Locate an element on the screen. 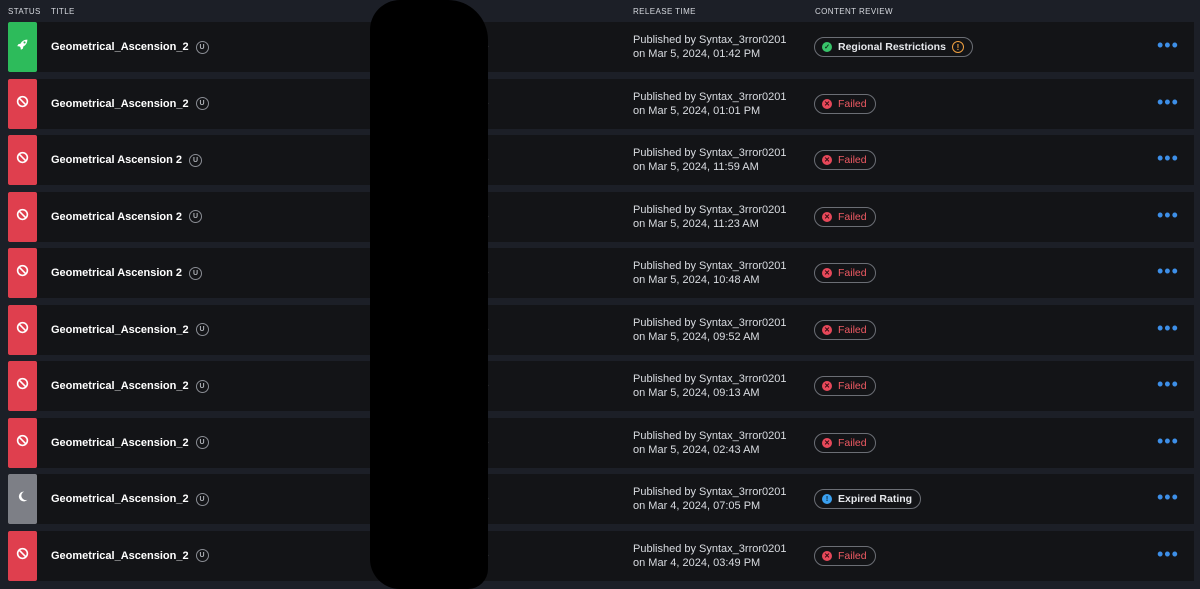  release-date: on Mar 5, 2024, 11:23 AM is located at coordinates (696, 223).